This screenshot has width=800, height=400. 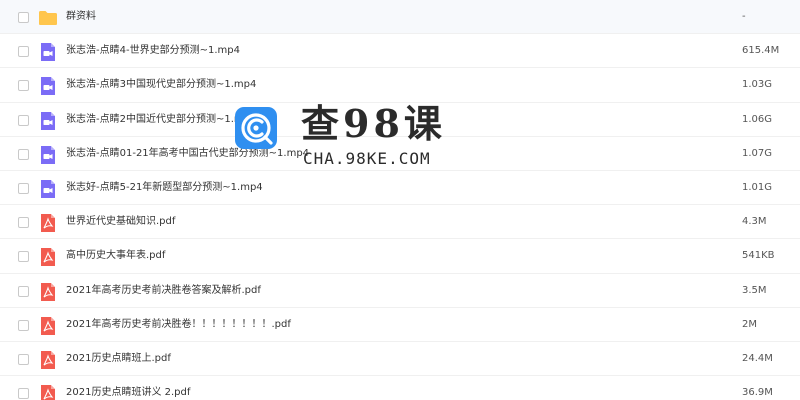 I want to click on file-size: 541KB, so click(x=758, y=256).